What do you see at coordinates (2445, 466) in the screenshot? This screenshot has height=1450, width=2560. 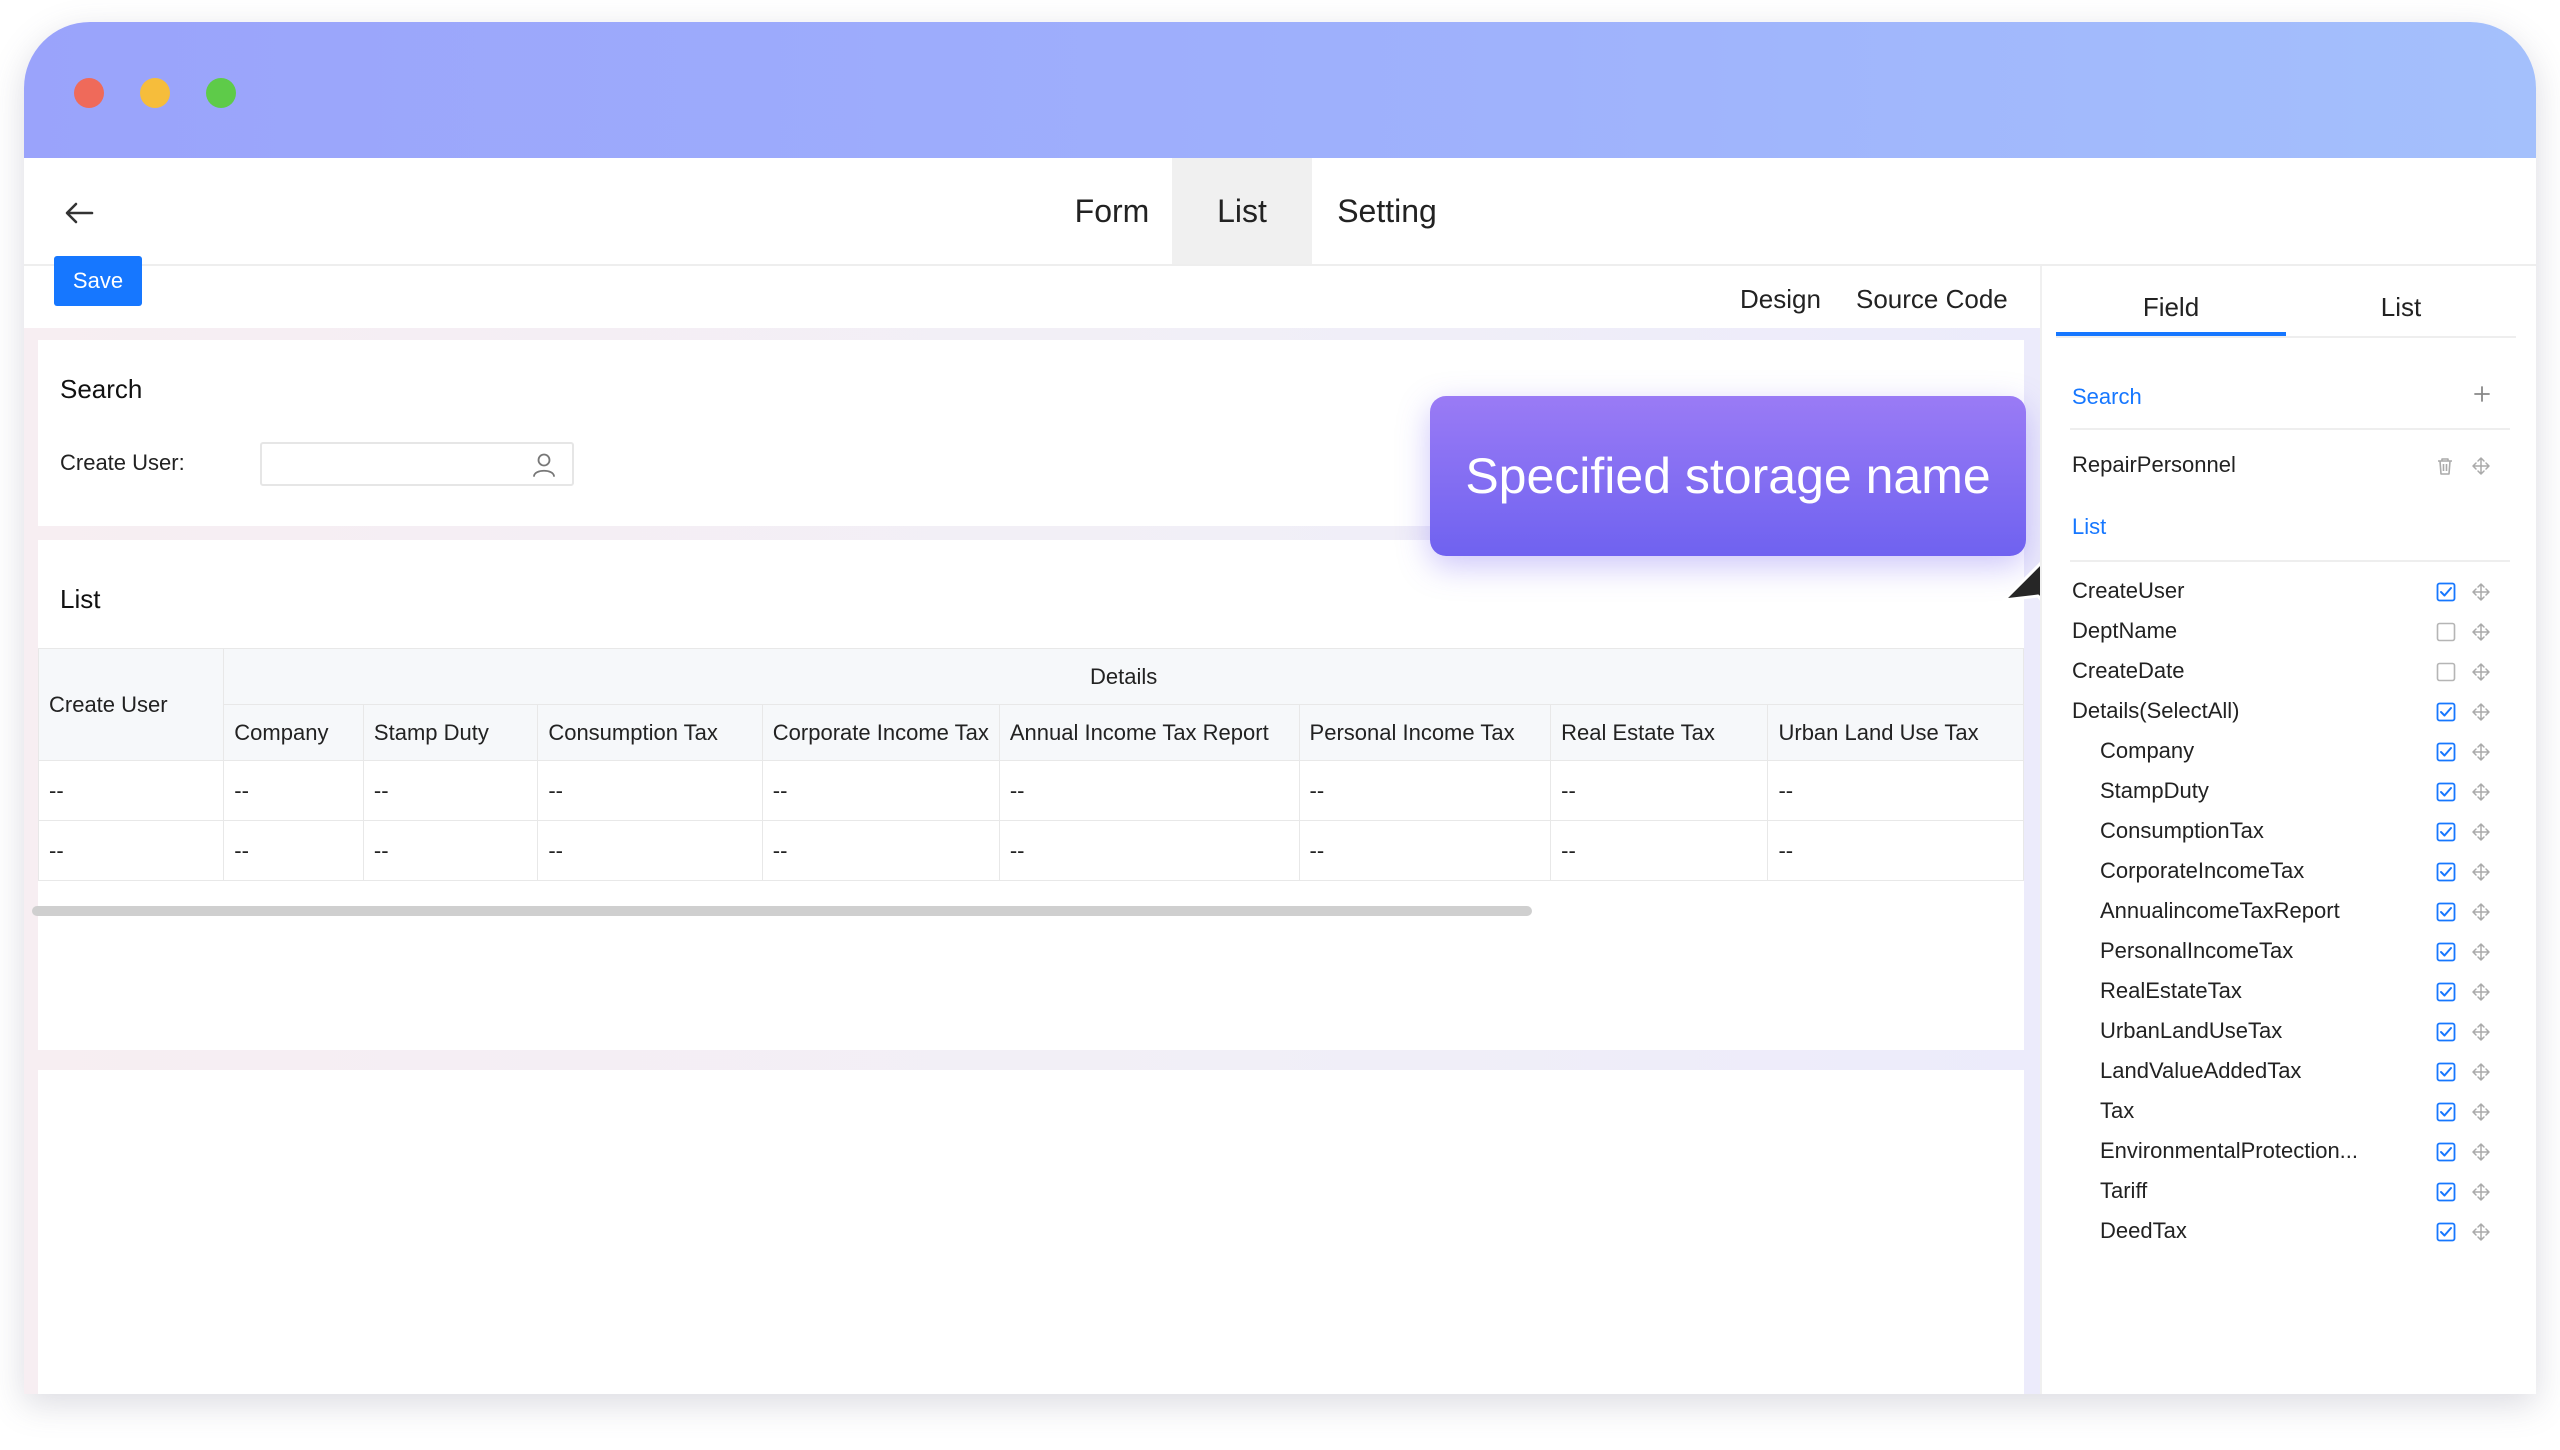 I see `trash-icon` at bounding box center [2445, 466].